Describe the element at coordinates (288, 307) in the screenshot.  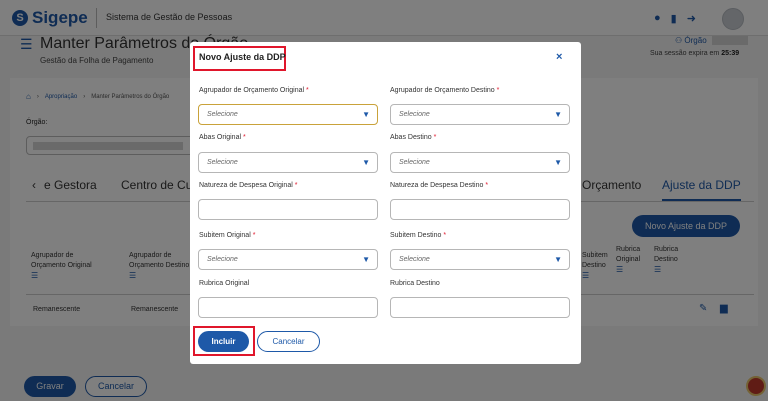
I see `rubrica-original-input` at that location.